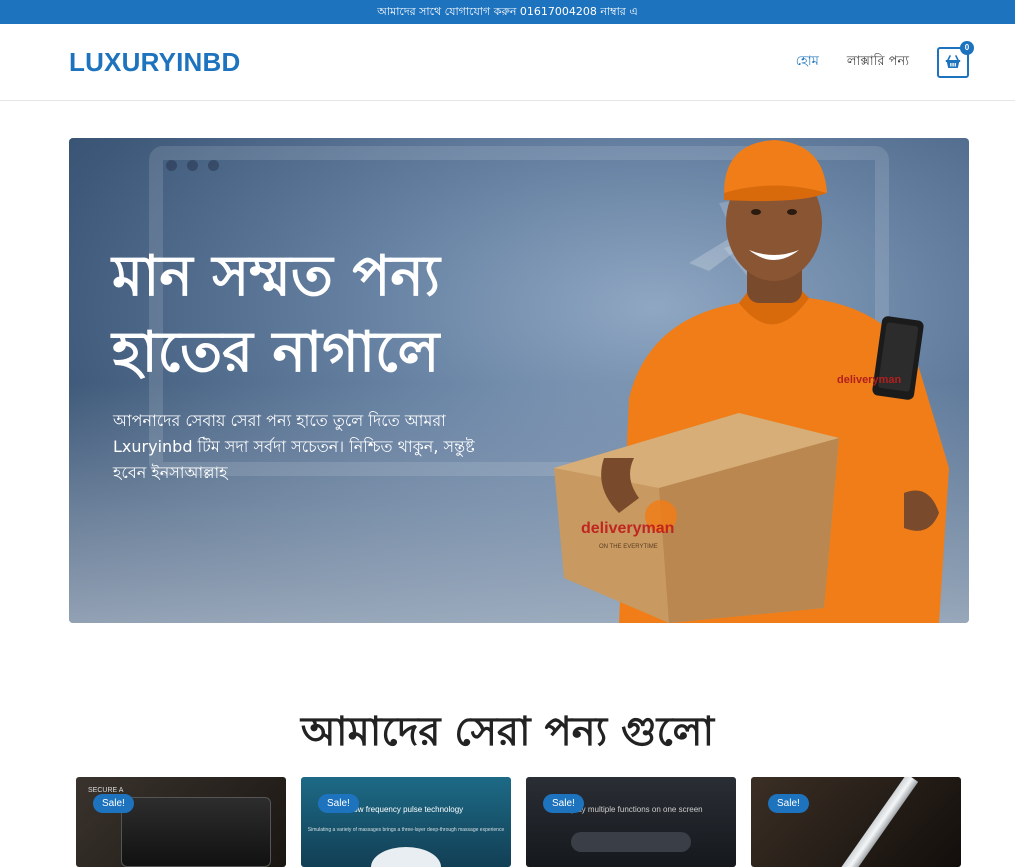  What do you see at coordinates (196, 832) in the screenshot?
I see `wallet-image` at bounding box center [196, 832].